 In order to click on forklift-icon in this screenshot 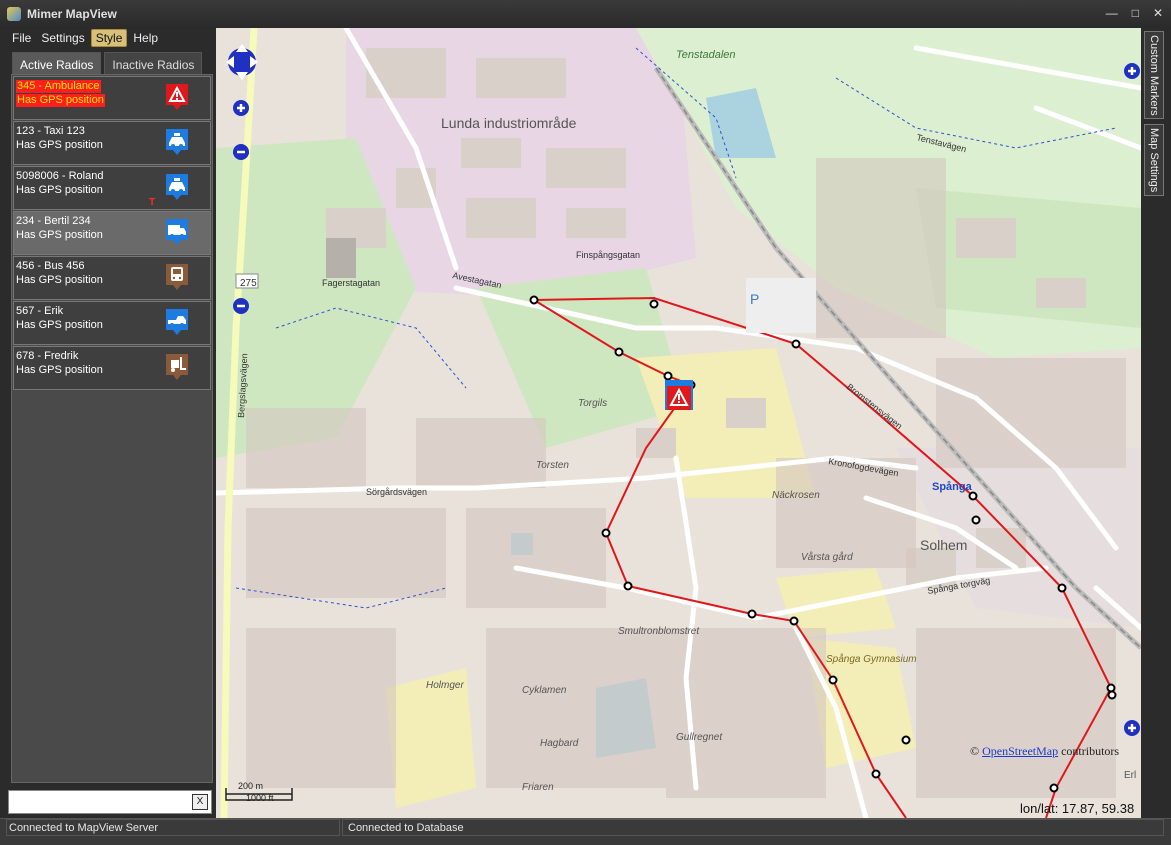, I will do `click(177, 367)`.